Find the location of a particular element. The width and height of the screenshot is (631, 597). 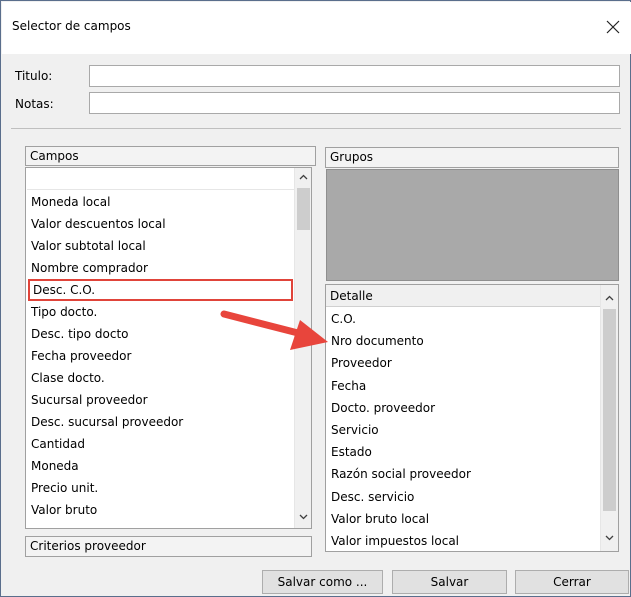

close-button is located at coordinates (613, 28).